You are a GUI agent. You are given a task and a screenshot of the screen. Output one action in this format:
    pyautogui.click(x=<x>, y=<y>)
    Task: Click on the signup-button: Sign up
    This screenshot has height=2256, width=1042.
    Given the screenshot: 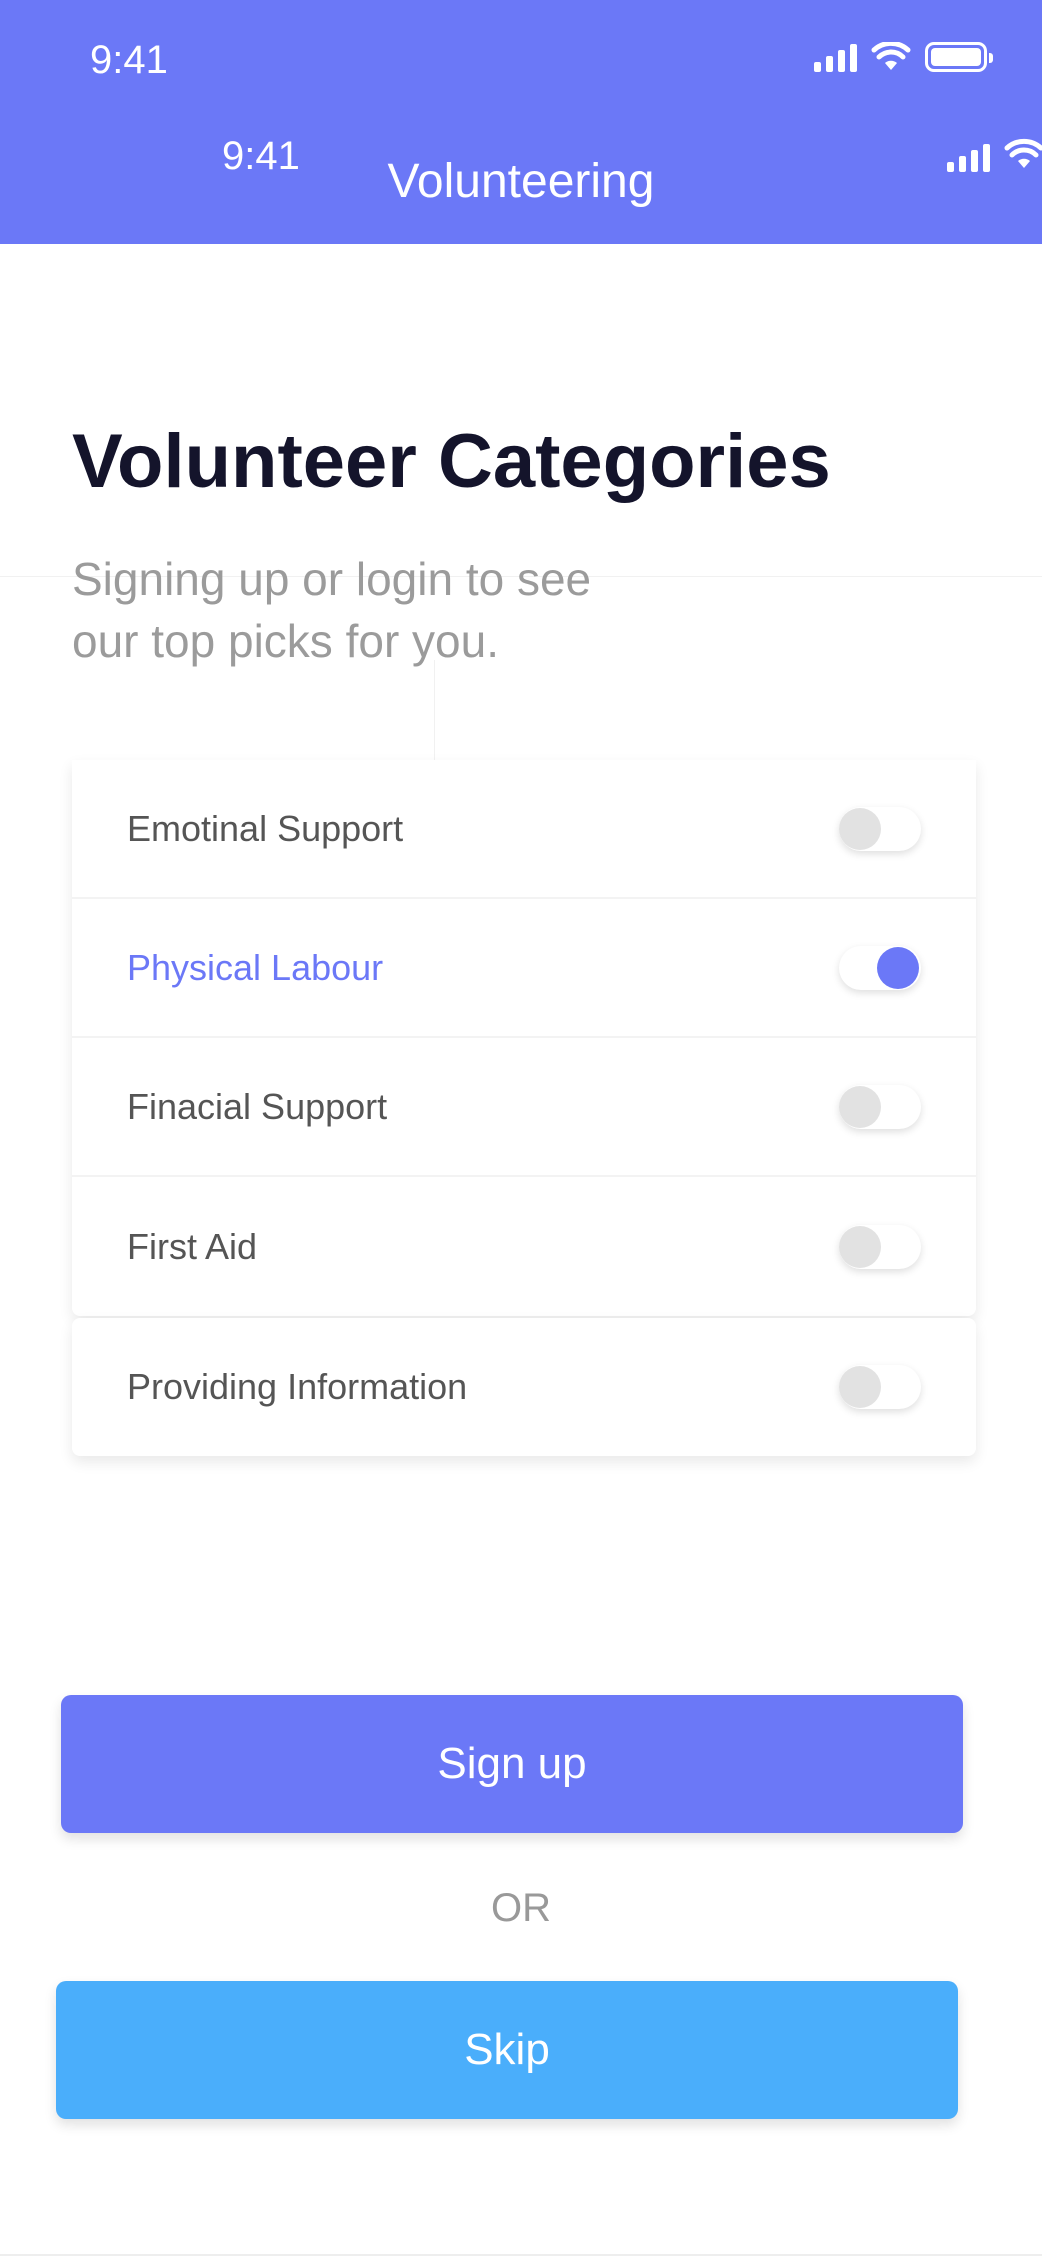 What is the action you would take?
    pyautogui.click(x=512, y=1764)
    